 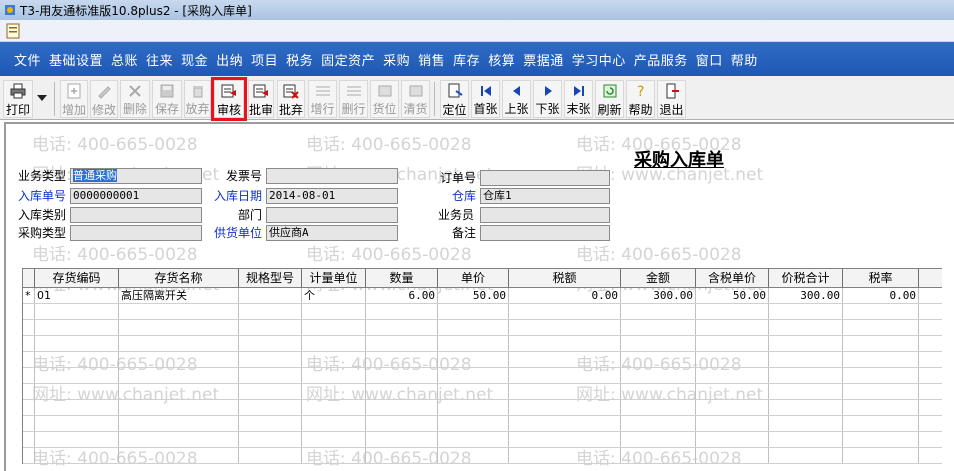 I want to click on batch-discard-button: 批弃, so click(x=291, y=99).